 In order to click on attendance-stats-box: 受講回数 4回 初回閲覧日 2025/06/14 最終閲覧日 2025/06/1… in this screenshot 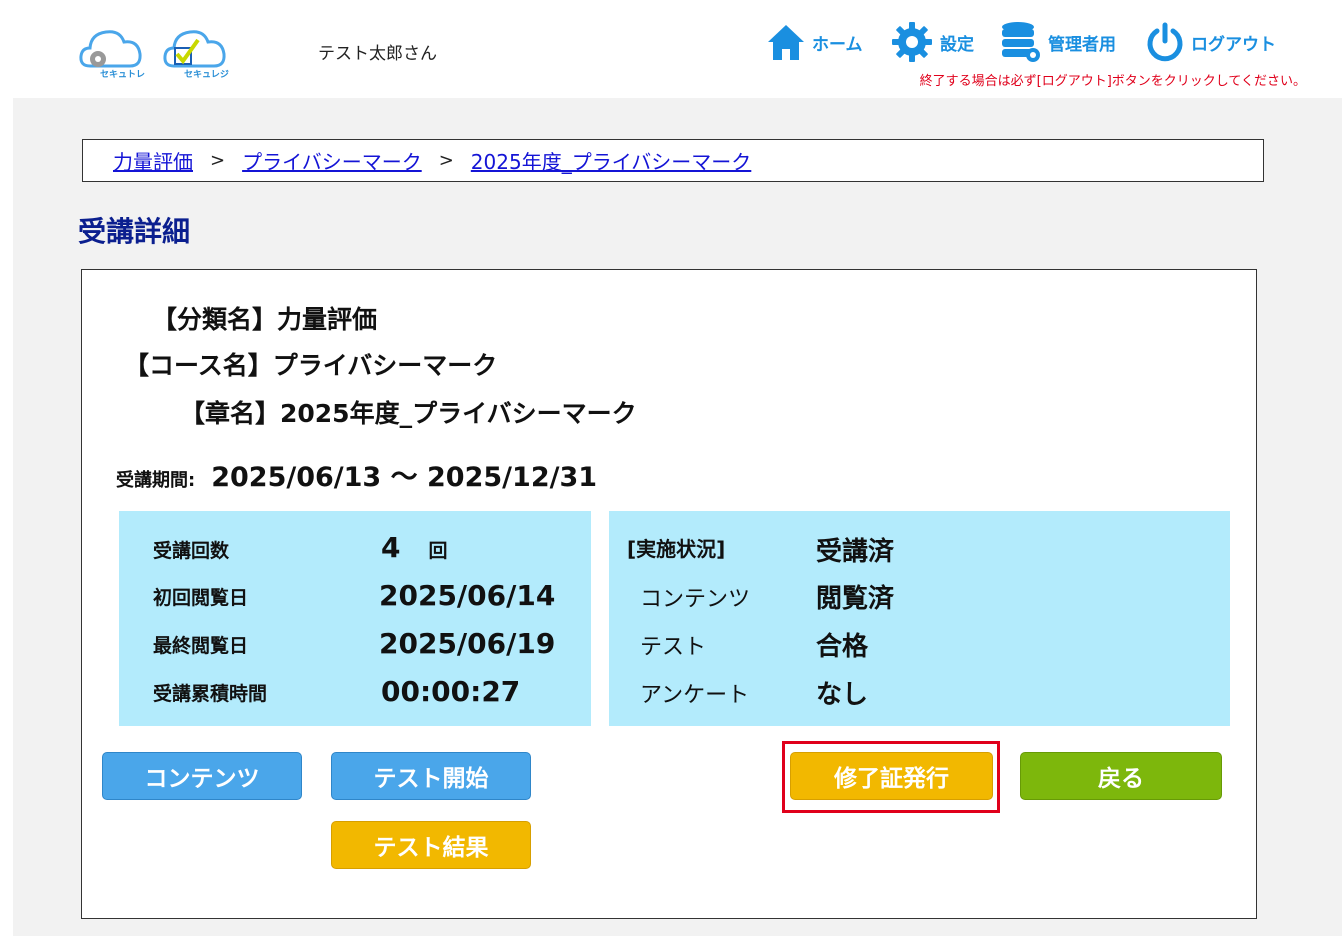, I will do `click(355, 618)`.